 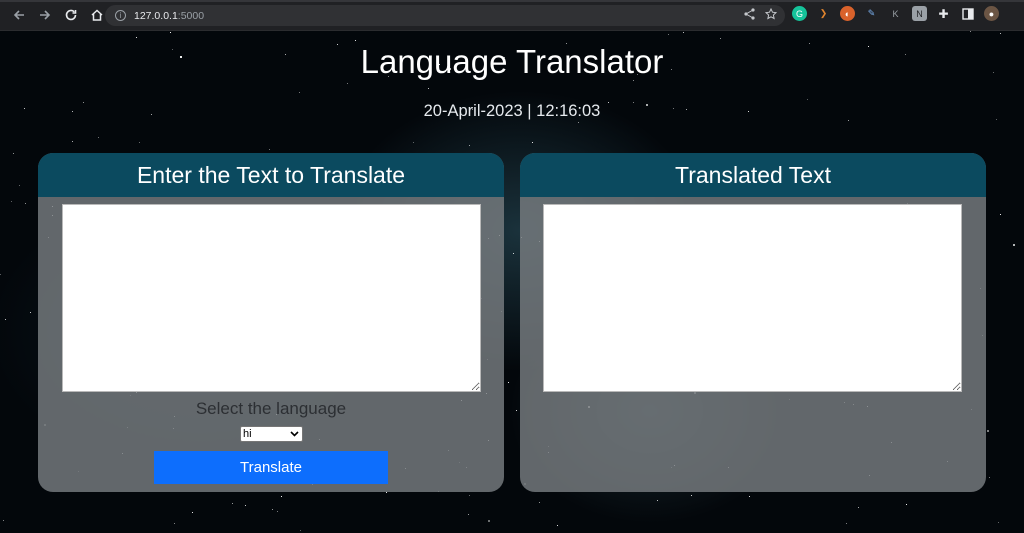 I want to click on bookmark-star-icon, so click(x=771, y=15).